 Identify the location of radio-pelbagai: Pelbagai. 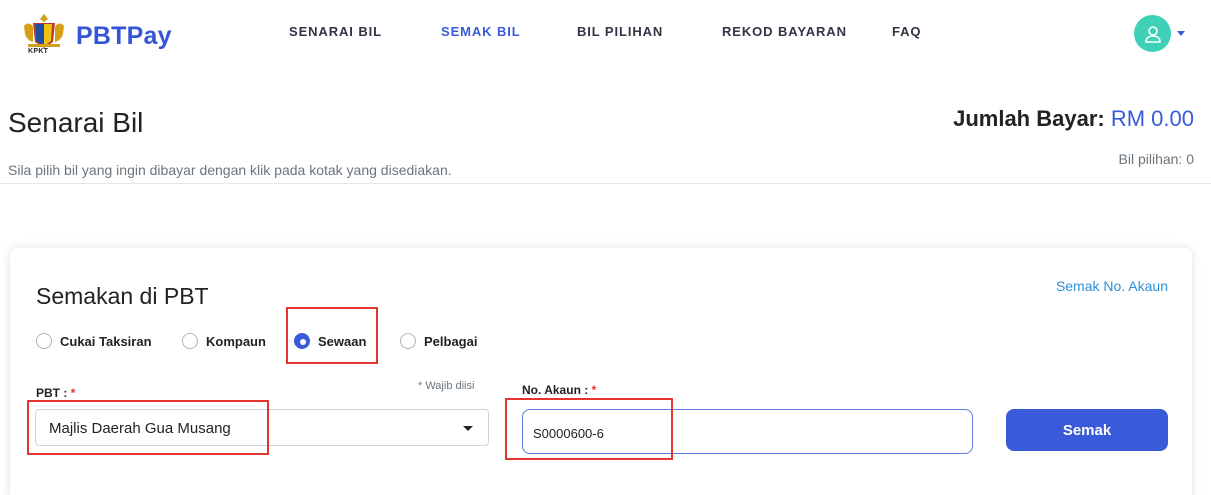
(438, 341).